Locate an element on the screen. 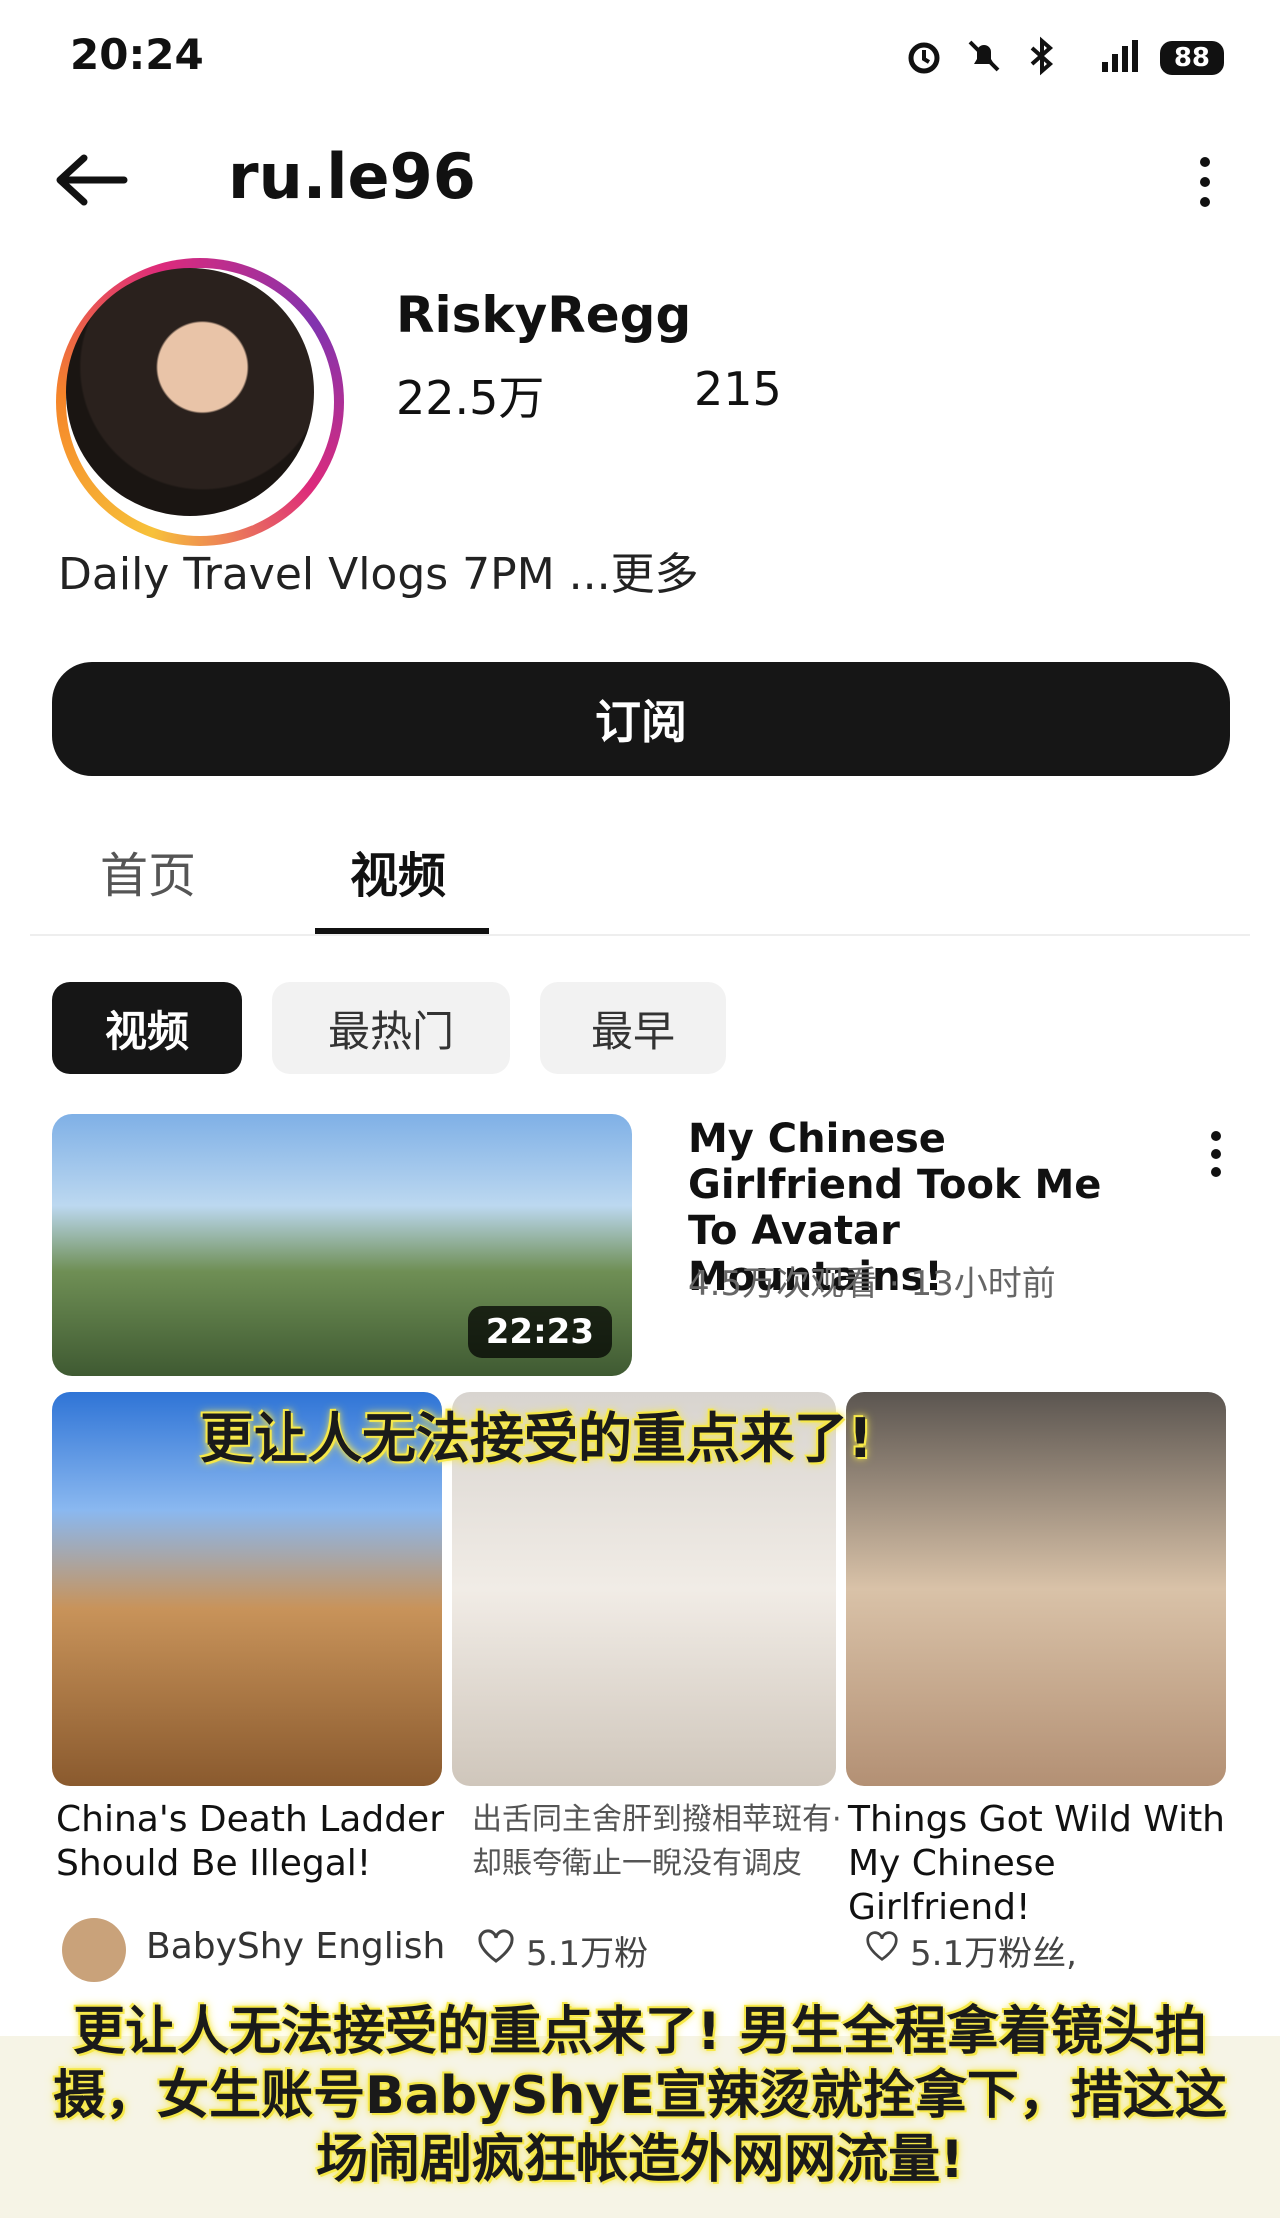 The image size is (1280, 2218). like-count-label: 5.1万粉 is located at coordinates (587, 1954).